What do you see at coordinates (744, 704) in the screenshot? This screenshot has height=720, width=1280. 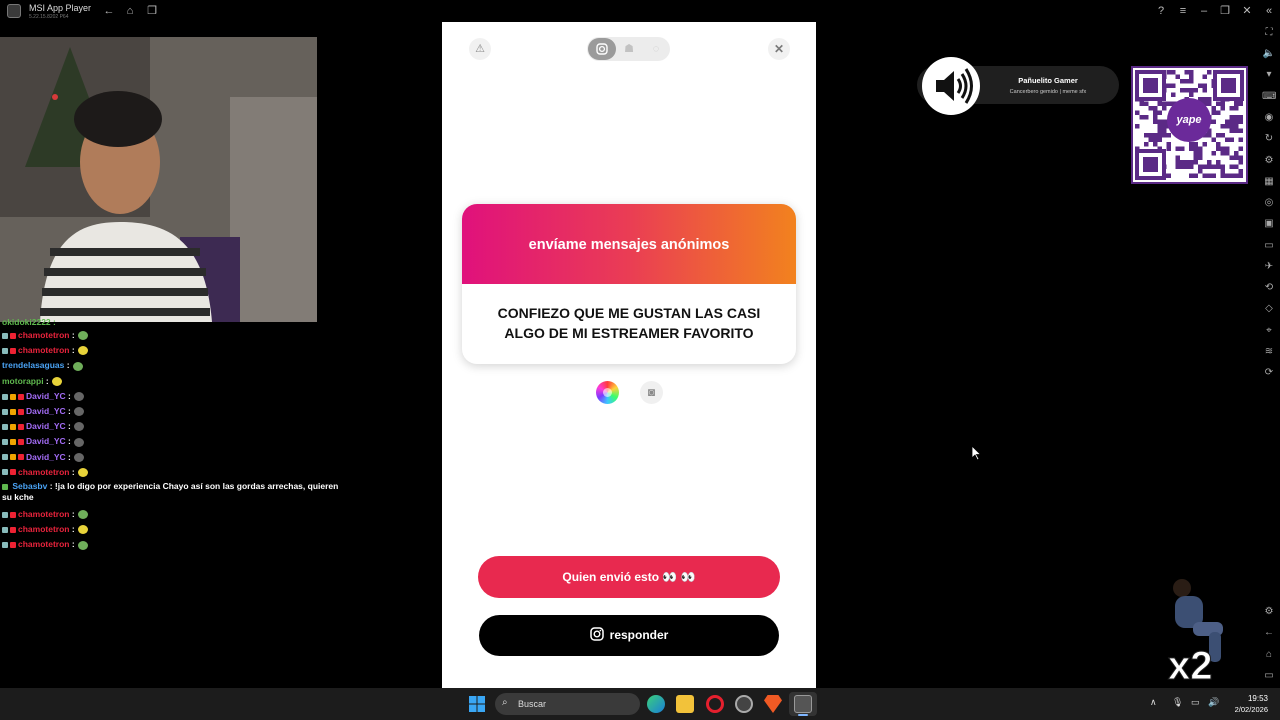 I see `obs-studio-icon` at bounding box center [744, 704].